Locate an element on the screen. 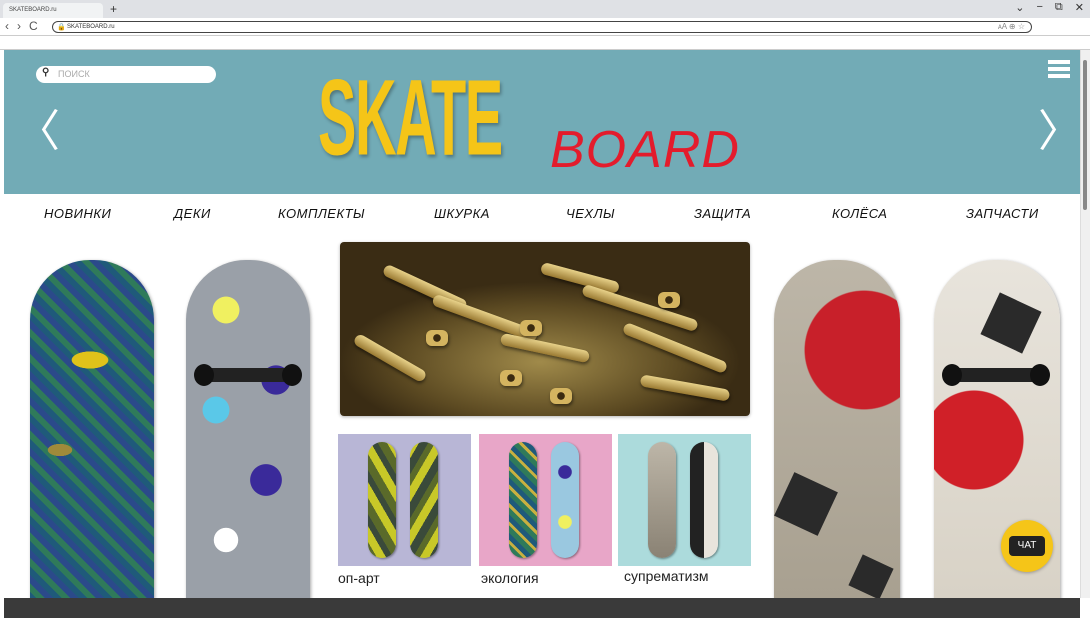 The height and width of the screenshot is (618, 1090). category-suprematism-image is located at coordinates (684, 500).